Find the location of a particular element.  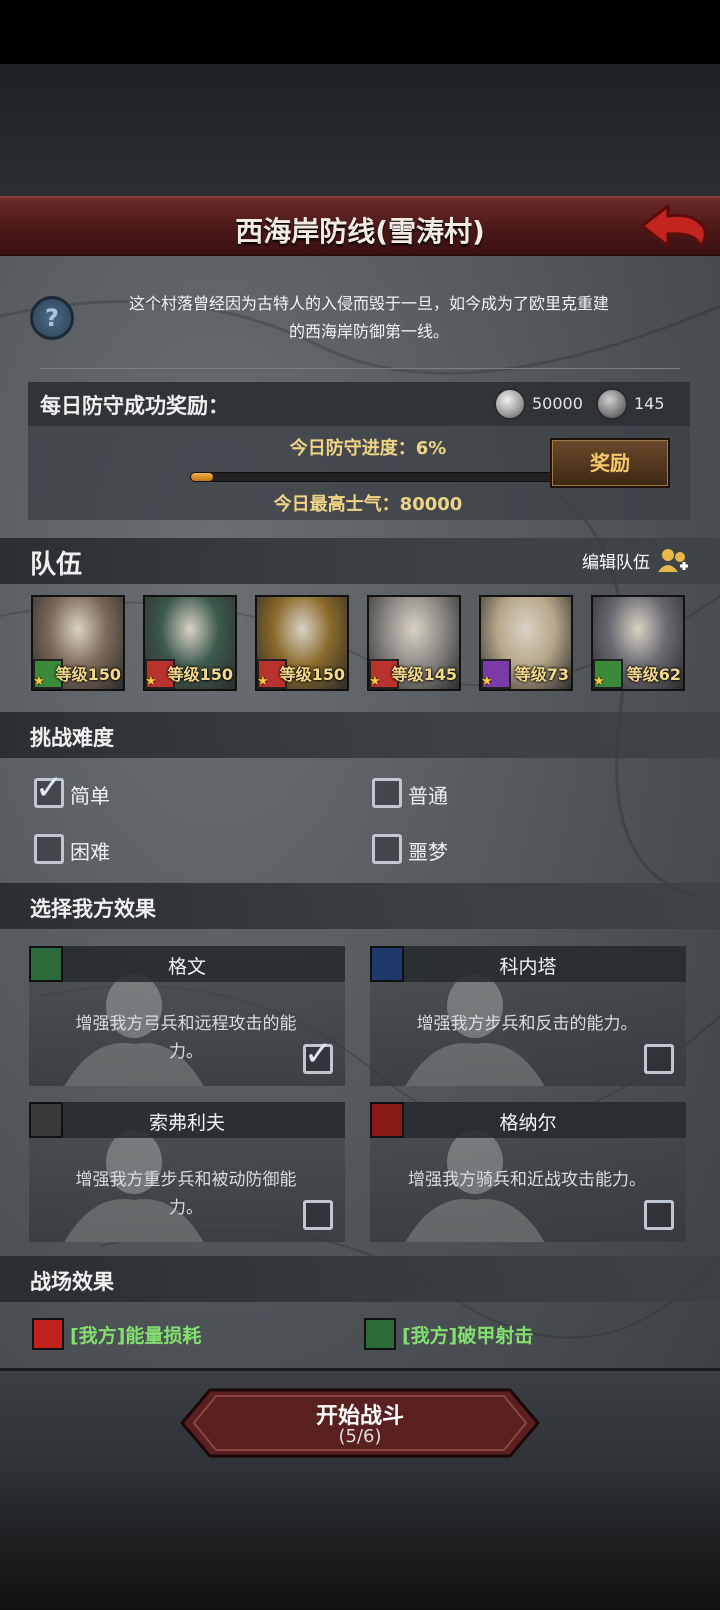

background-bottom is located at coordinates (360, 1545).